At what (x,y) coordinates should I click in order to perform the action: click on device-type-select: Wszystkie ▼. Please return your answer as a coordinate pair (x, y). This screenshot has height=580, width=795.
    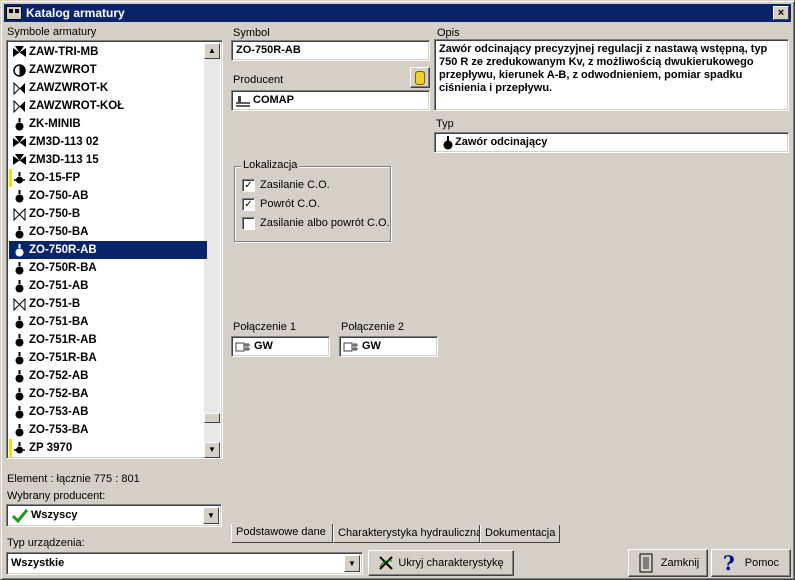
    Looking at the image, I should click on (184, 563).